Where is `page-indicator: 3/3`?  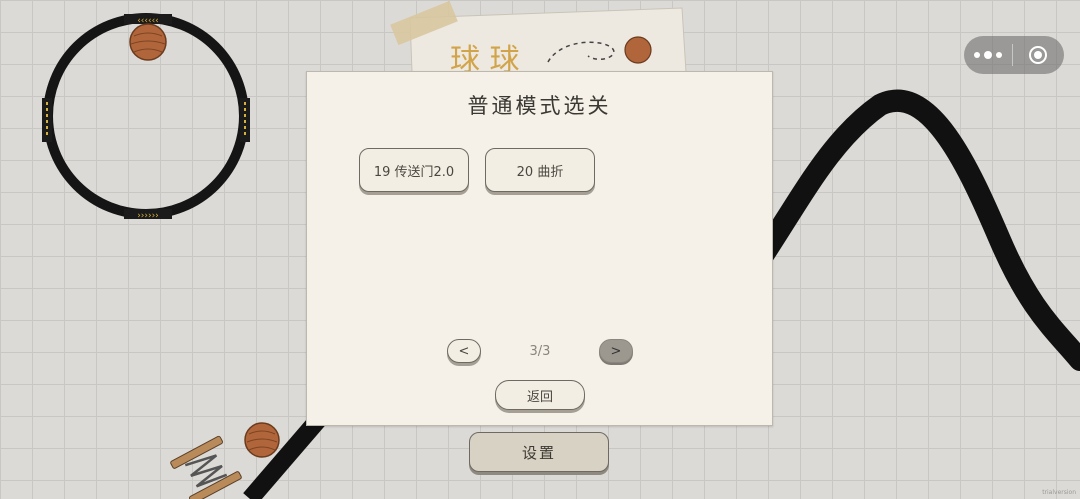
page-indicator: 3/3 is located at coordinates (540, 351).